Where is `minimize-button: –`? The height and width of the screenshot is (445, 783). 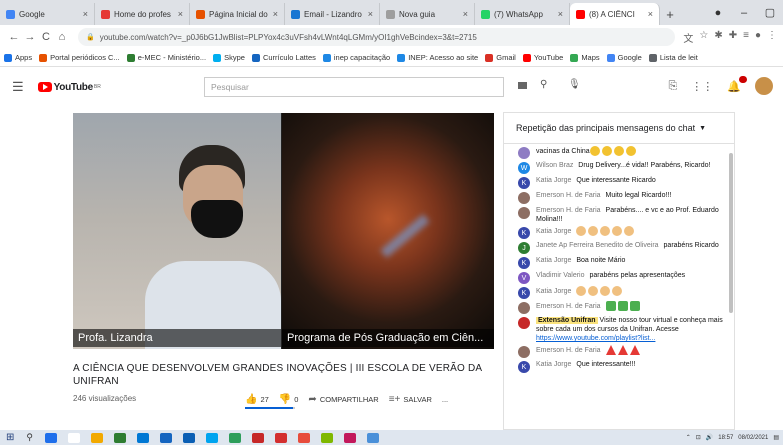 minimize-button: – is located at coordinates (744, 13).